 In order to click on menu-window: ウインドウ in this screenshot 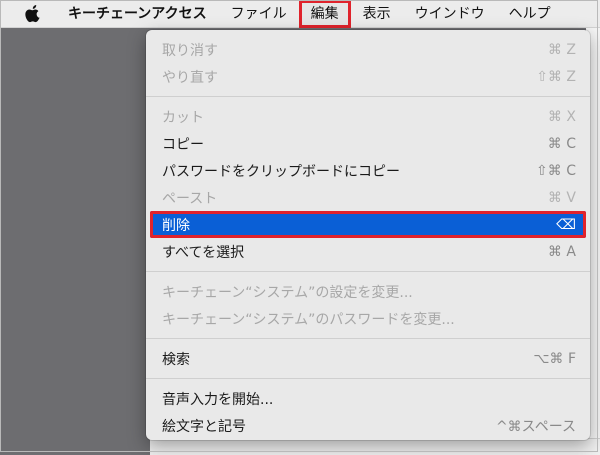, I will do `click(450, 14)`.